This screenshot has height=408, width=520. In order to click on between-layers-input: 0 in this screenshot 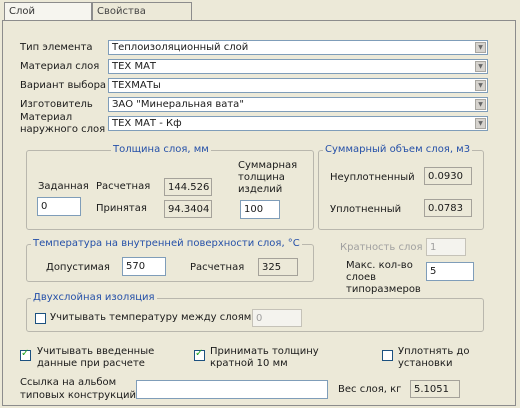, I will do `click(277, 318)`.